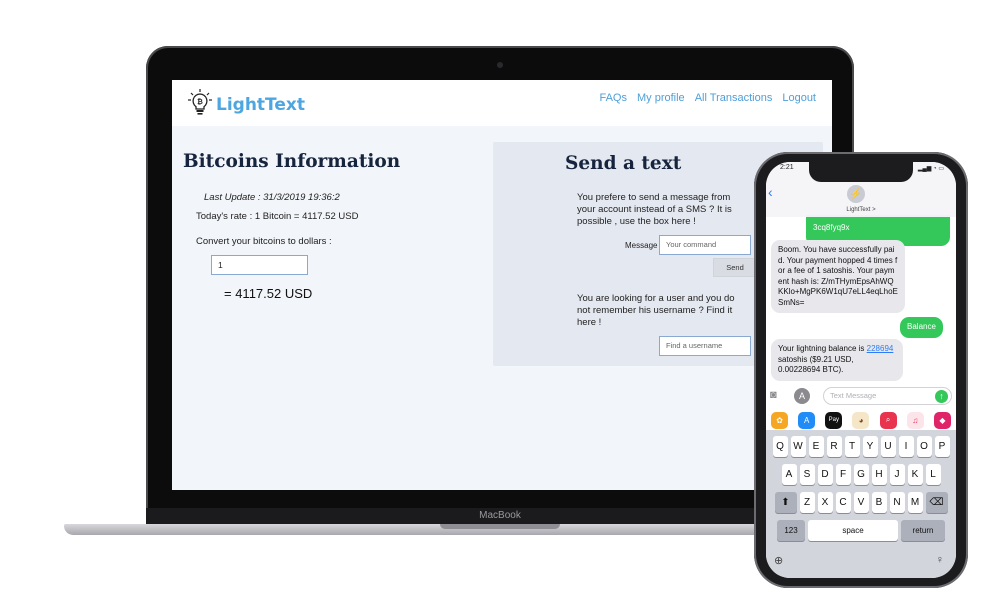 Image resolution: width=1000 pixels, height=600 pixels. What do you see at coordinates (921, 327) in the screenshot?
I see `message-bubble-outgoing: Balance` at bounding box center [921, 327].